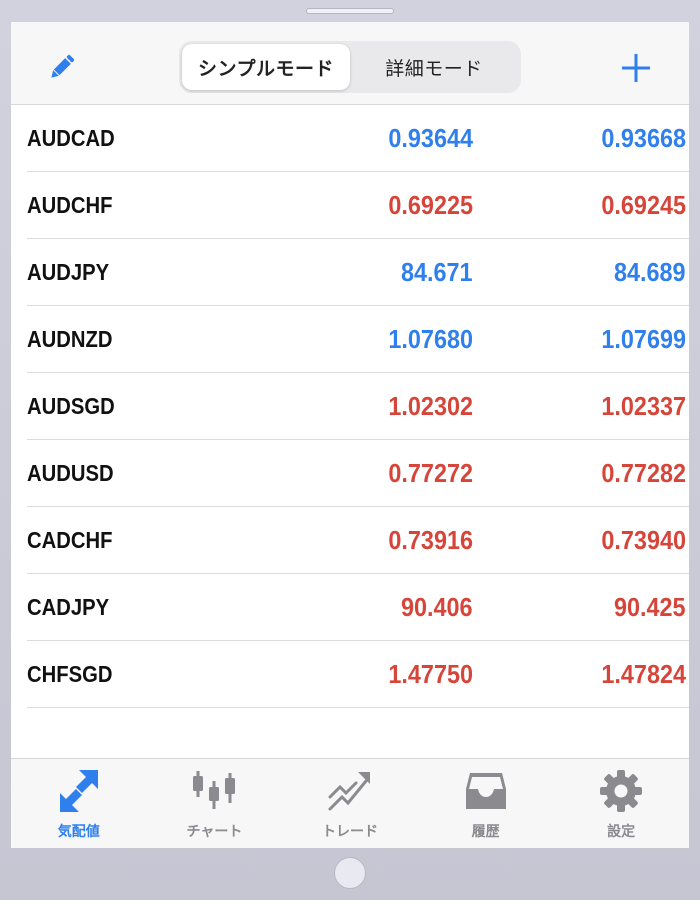 This screenshot has height=900, width=700. Describe the element at coordinates (214, 790) in the screenshot. I see `candlestick-chart-icon` at that location.